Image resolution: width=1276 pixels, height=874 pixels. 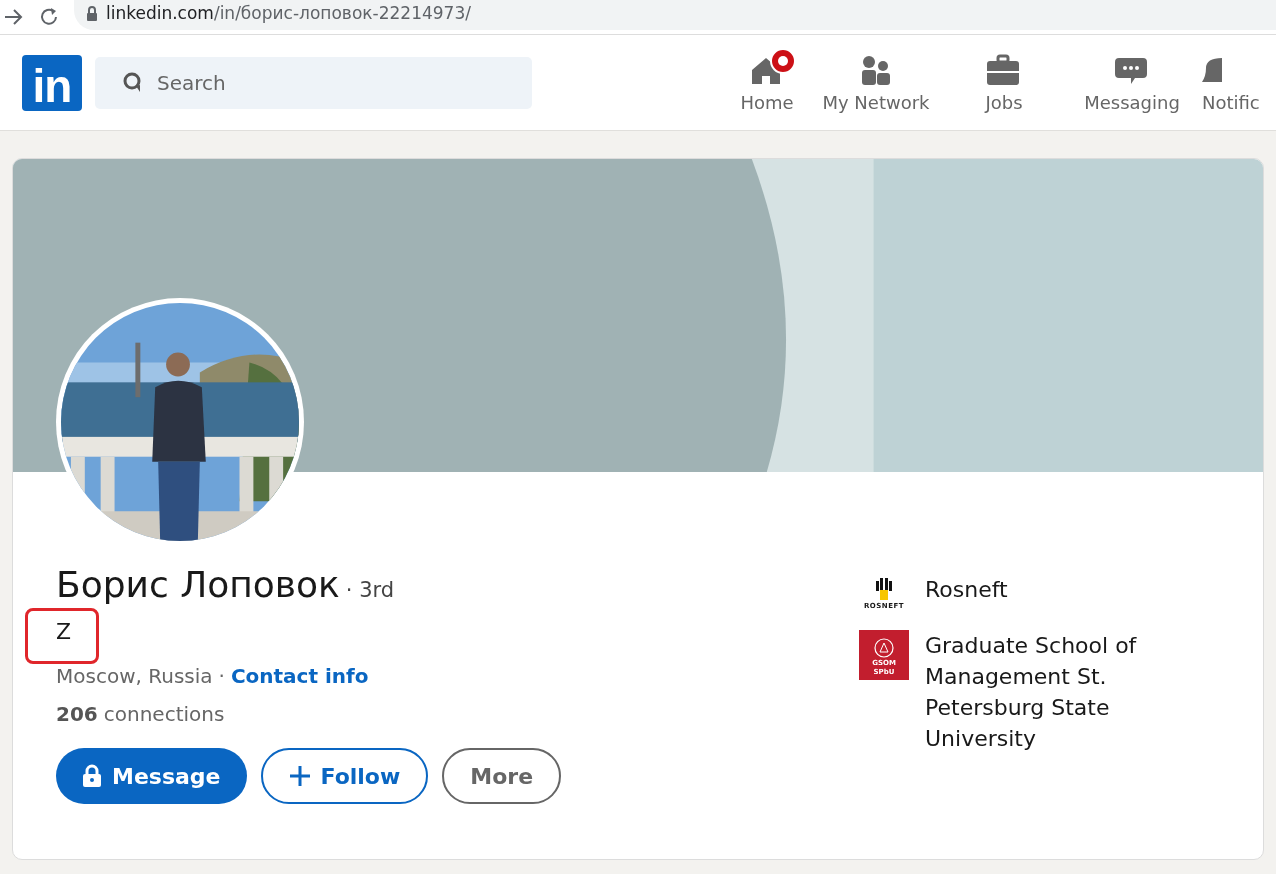 What do you see at coordinates (767, 102) in the screenshot?
I see `nav-label: Home` at bounding box center [767, 102].